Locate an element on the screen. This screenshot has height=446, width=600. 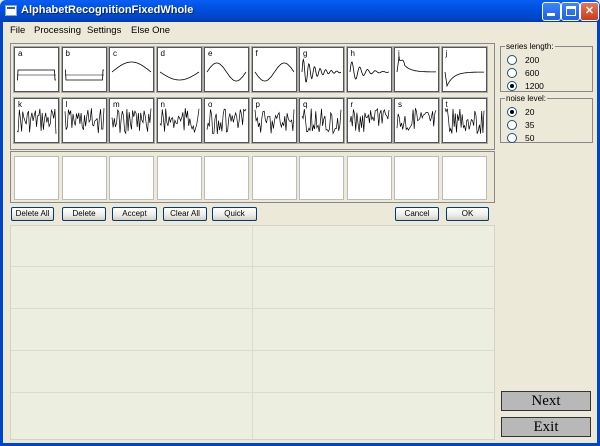
prototype-letter: k is located at coordinates (20, 104).